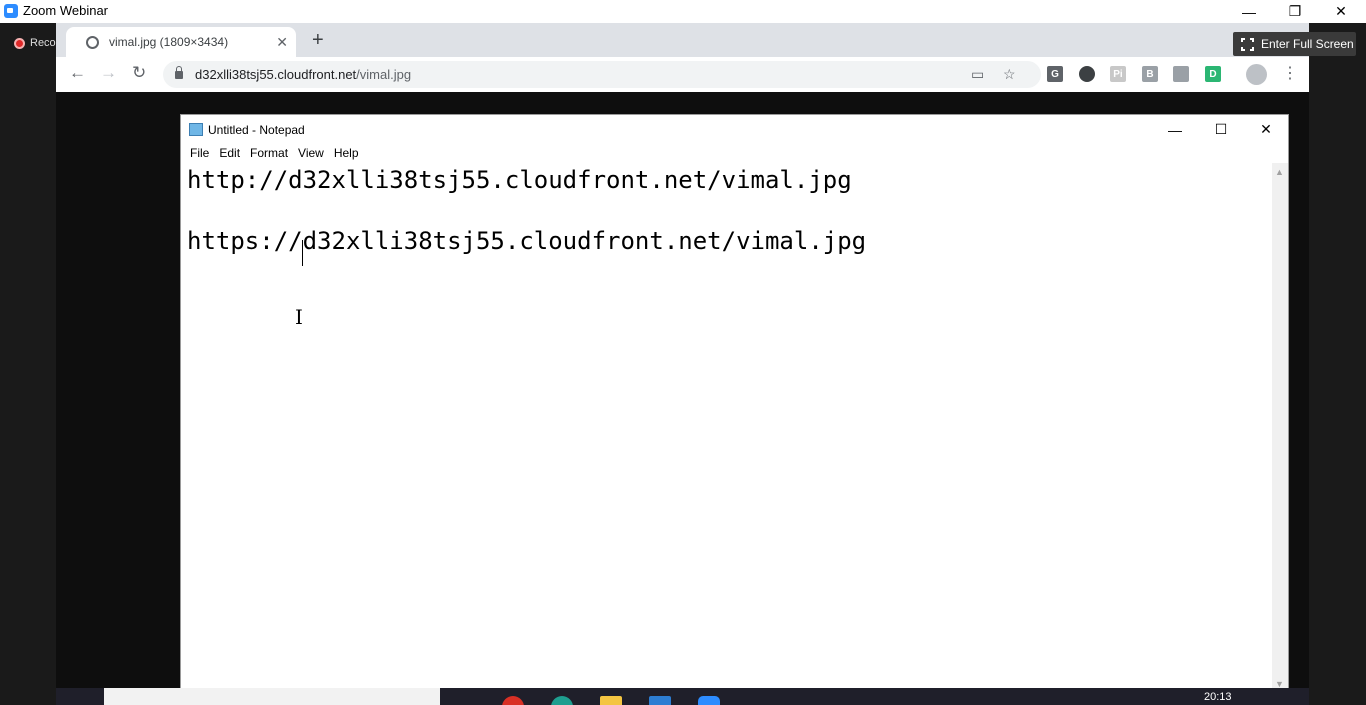  What do you see at coordinates (269, 153) in the screenshot?
I see `menu-format: Format` at bounding box center [269, 153].